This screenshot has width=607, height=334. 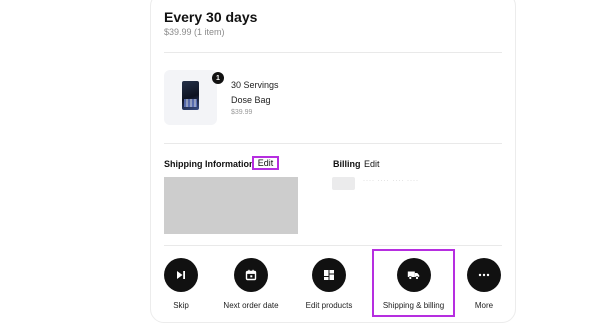 What do you see at coordinates (181, 305) in the screenshot?
I see `skip-label: Skip` at bounding box center [181, 305].